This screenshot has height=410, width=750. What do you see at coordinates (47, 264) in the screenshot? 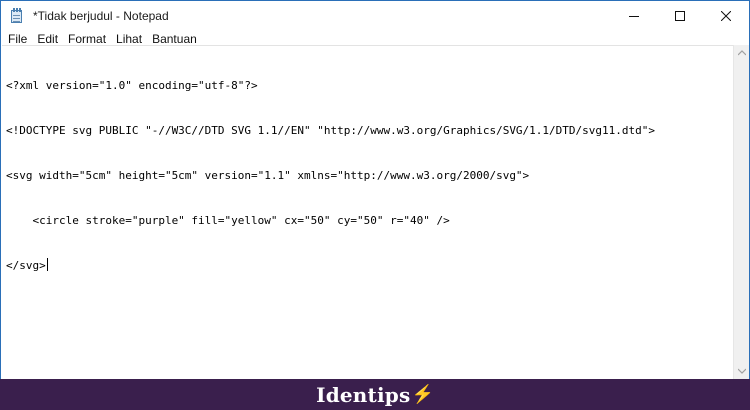
I see `text-caret` at bounding box center [47, 264].